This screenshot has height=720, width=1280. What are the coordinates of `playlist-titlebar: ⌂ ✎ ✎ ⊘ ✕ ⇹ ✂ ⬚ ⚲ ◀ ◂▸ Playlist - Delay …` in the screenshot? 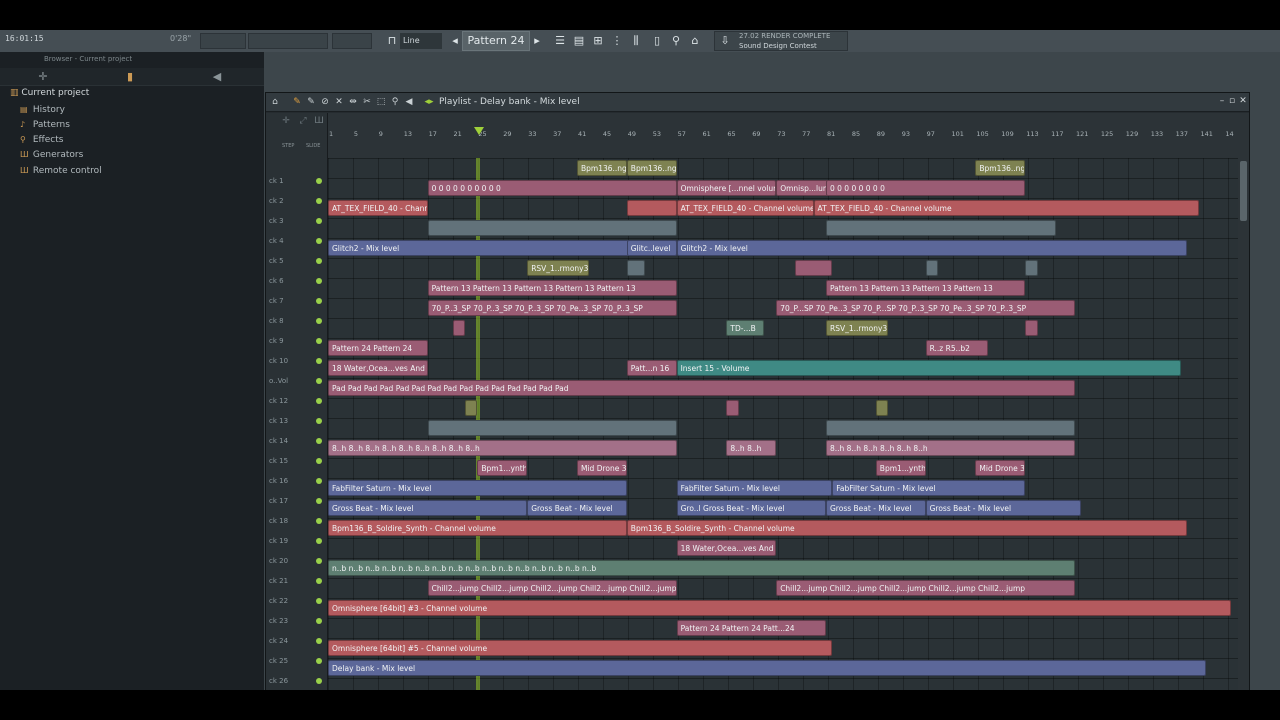 It's located at (757, 102).